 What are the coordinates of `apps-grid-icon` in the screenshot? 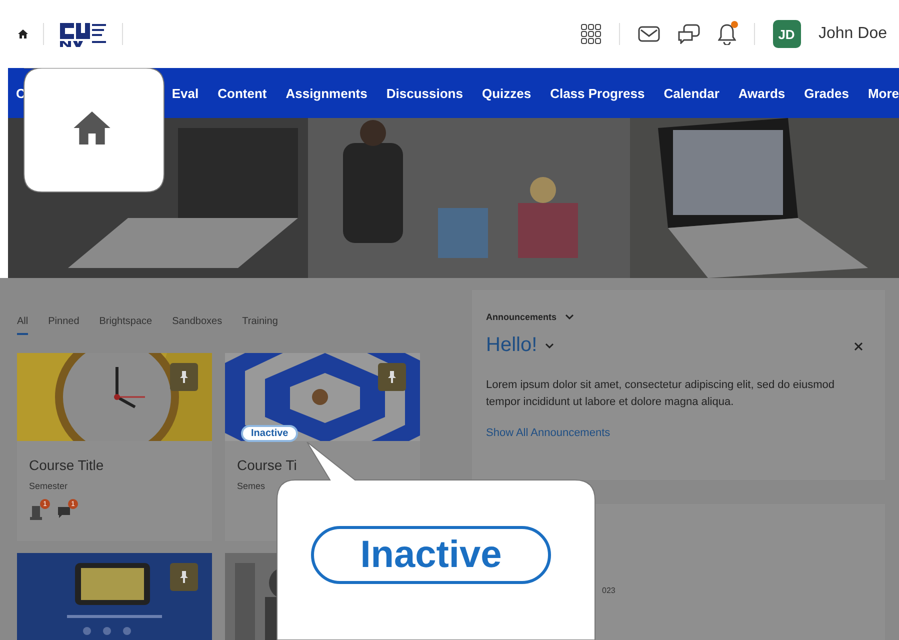 It's located at (590, 34).